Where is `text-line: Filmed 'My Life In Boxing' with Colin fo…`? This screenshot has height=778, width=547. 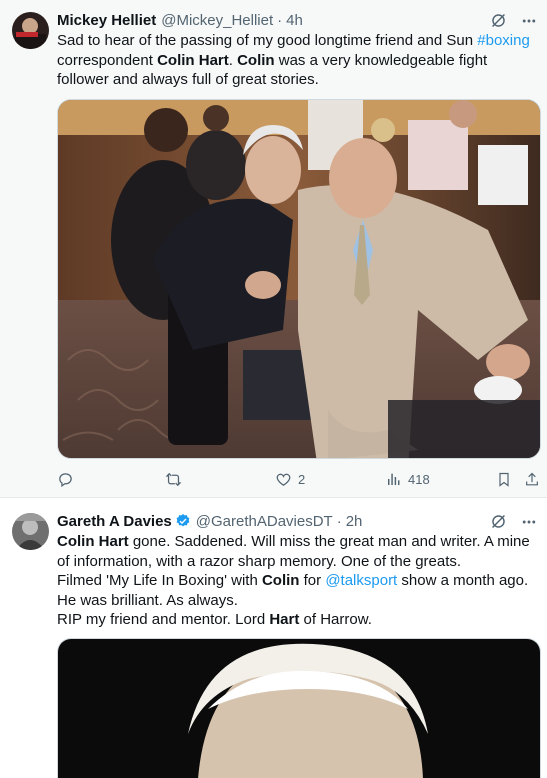
text-line: Filmed 'My Life In Boxing' with Colin fo… is located at coordinates (296, 590).